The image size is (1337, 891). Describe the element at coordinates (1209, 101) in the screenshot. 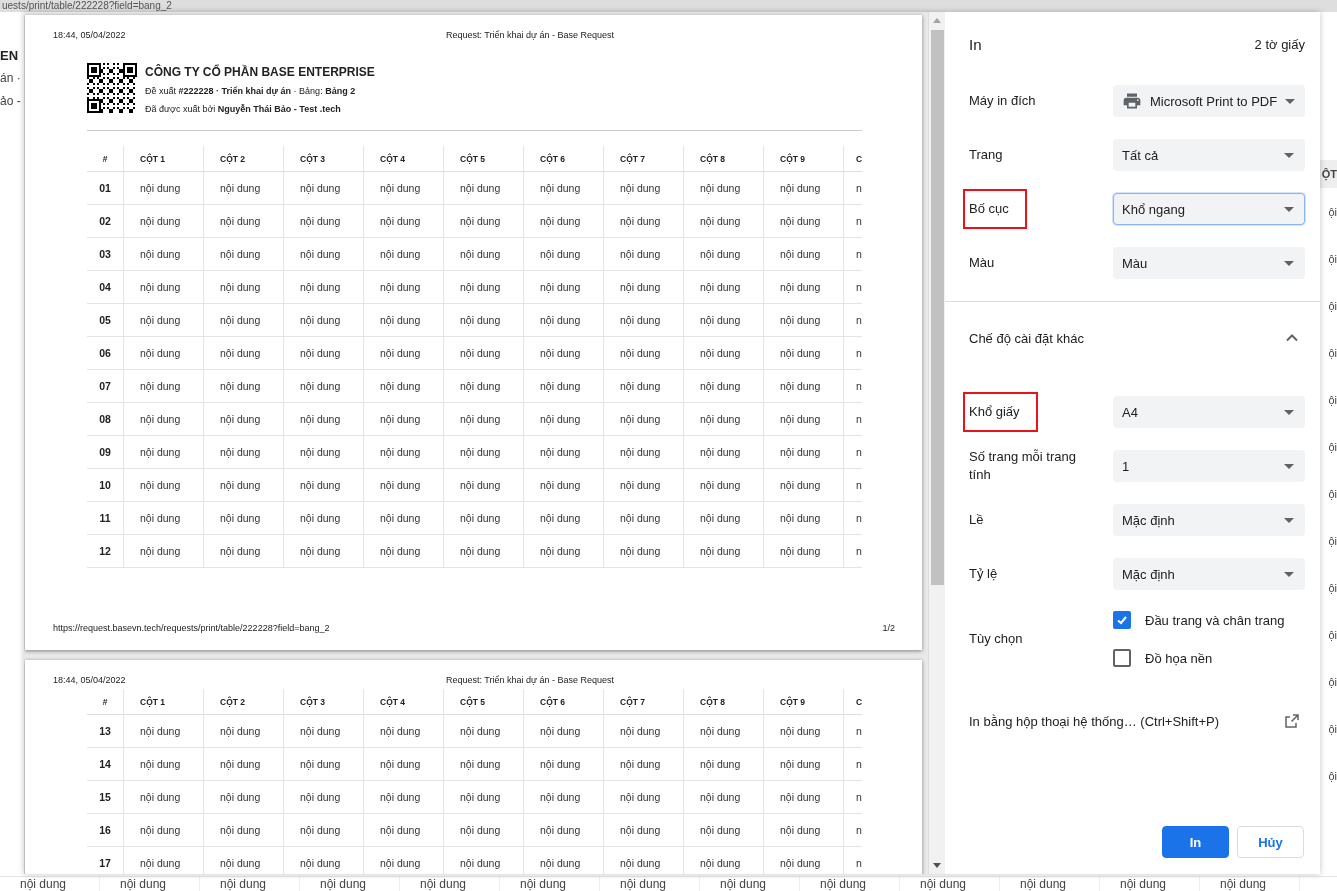

I see `dropdown: Microsoft Print to PDF` at that location.